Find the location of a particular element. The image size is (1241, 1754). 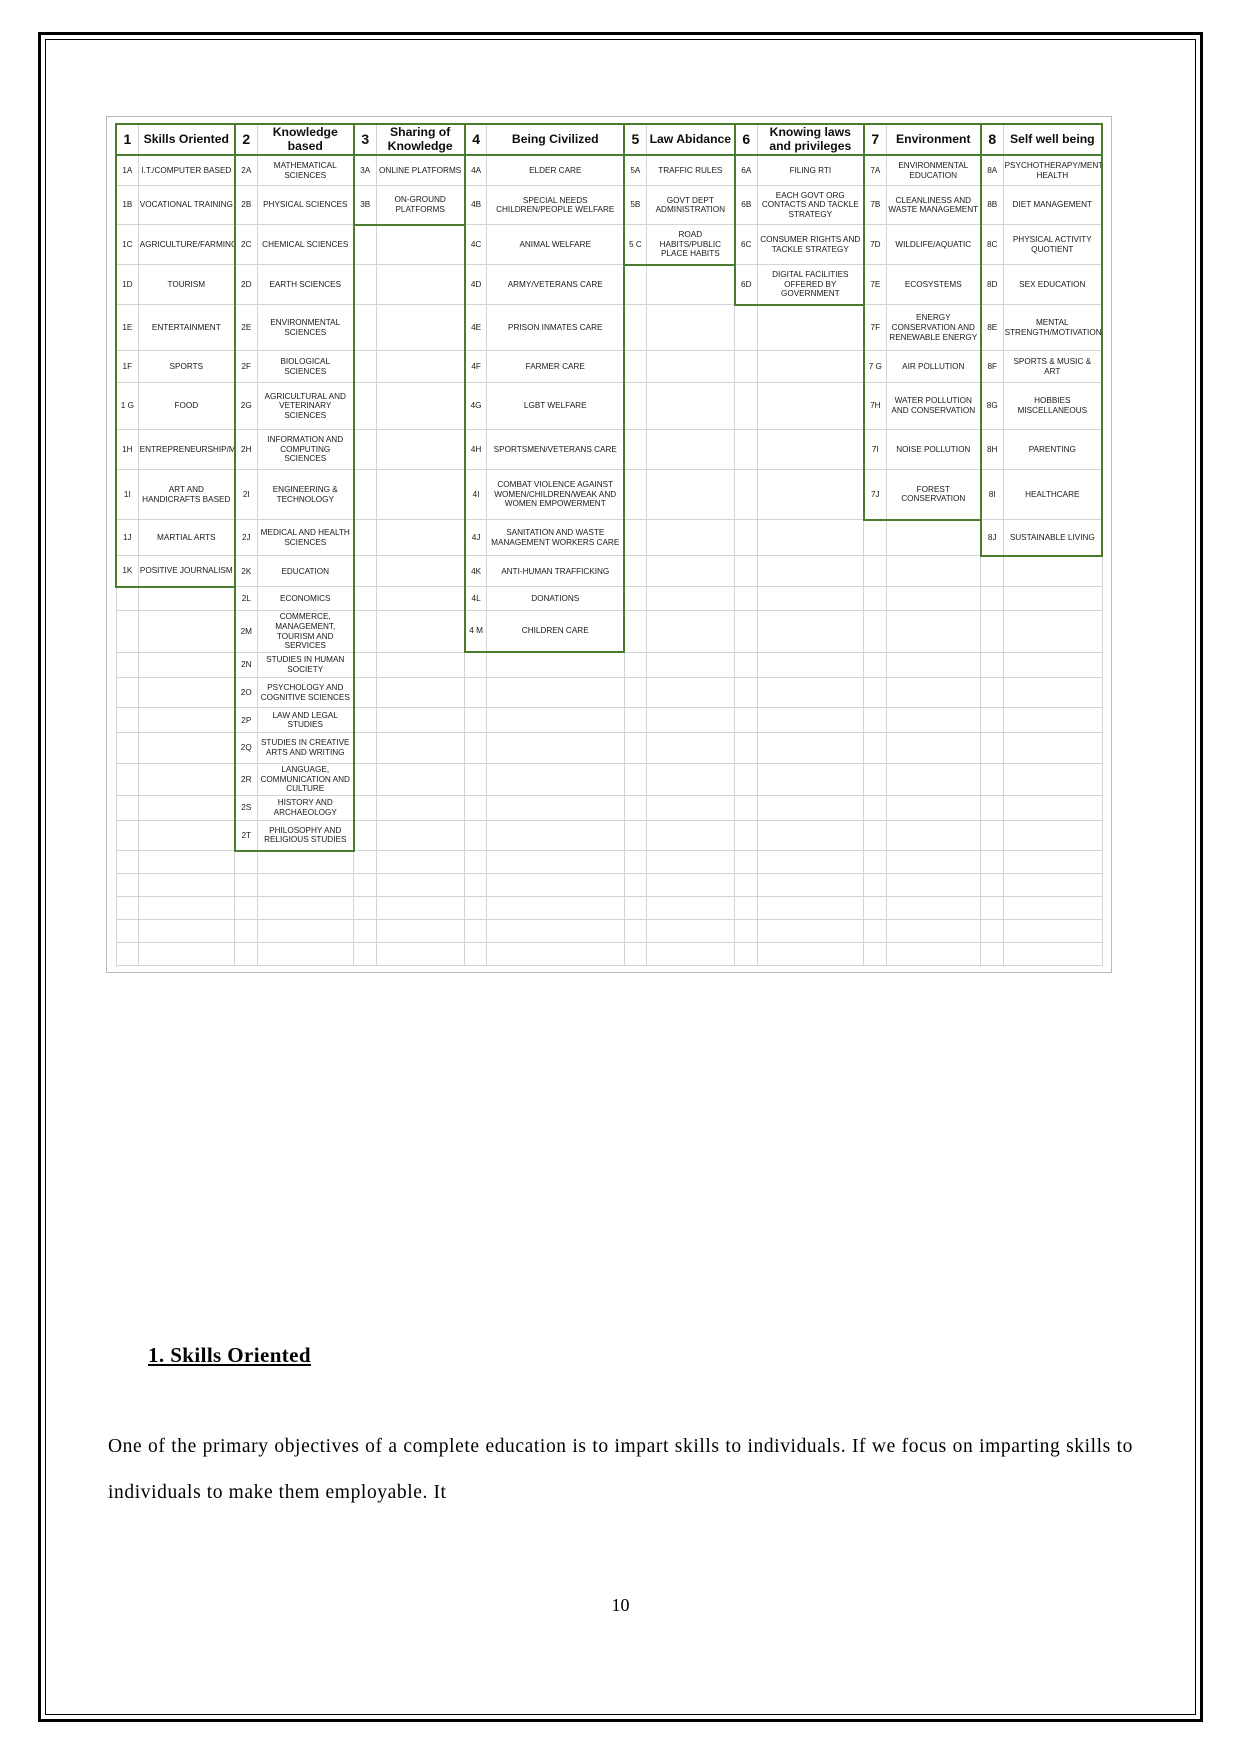

cell-label-7G: AIR POLLUTION is located at coordinates (933, 366).